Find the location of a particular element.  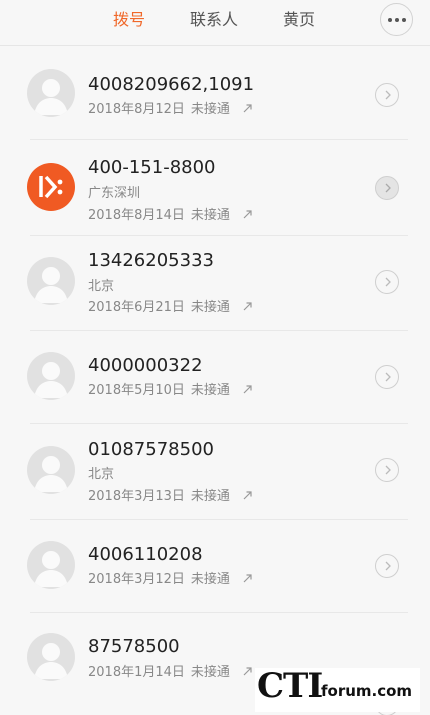

call-date: 2018年3月12日 is located at coordinates (136, 579).